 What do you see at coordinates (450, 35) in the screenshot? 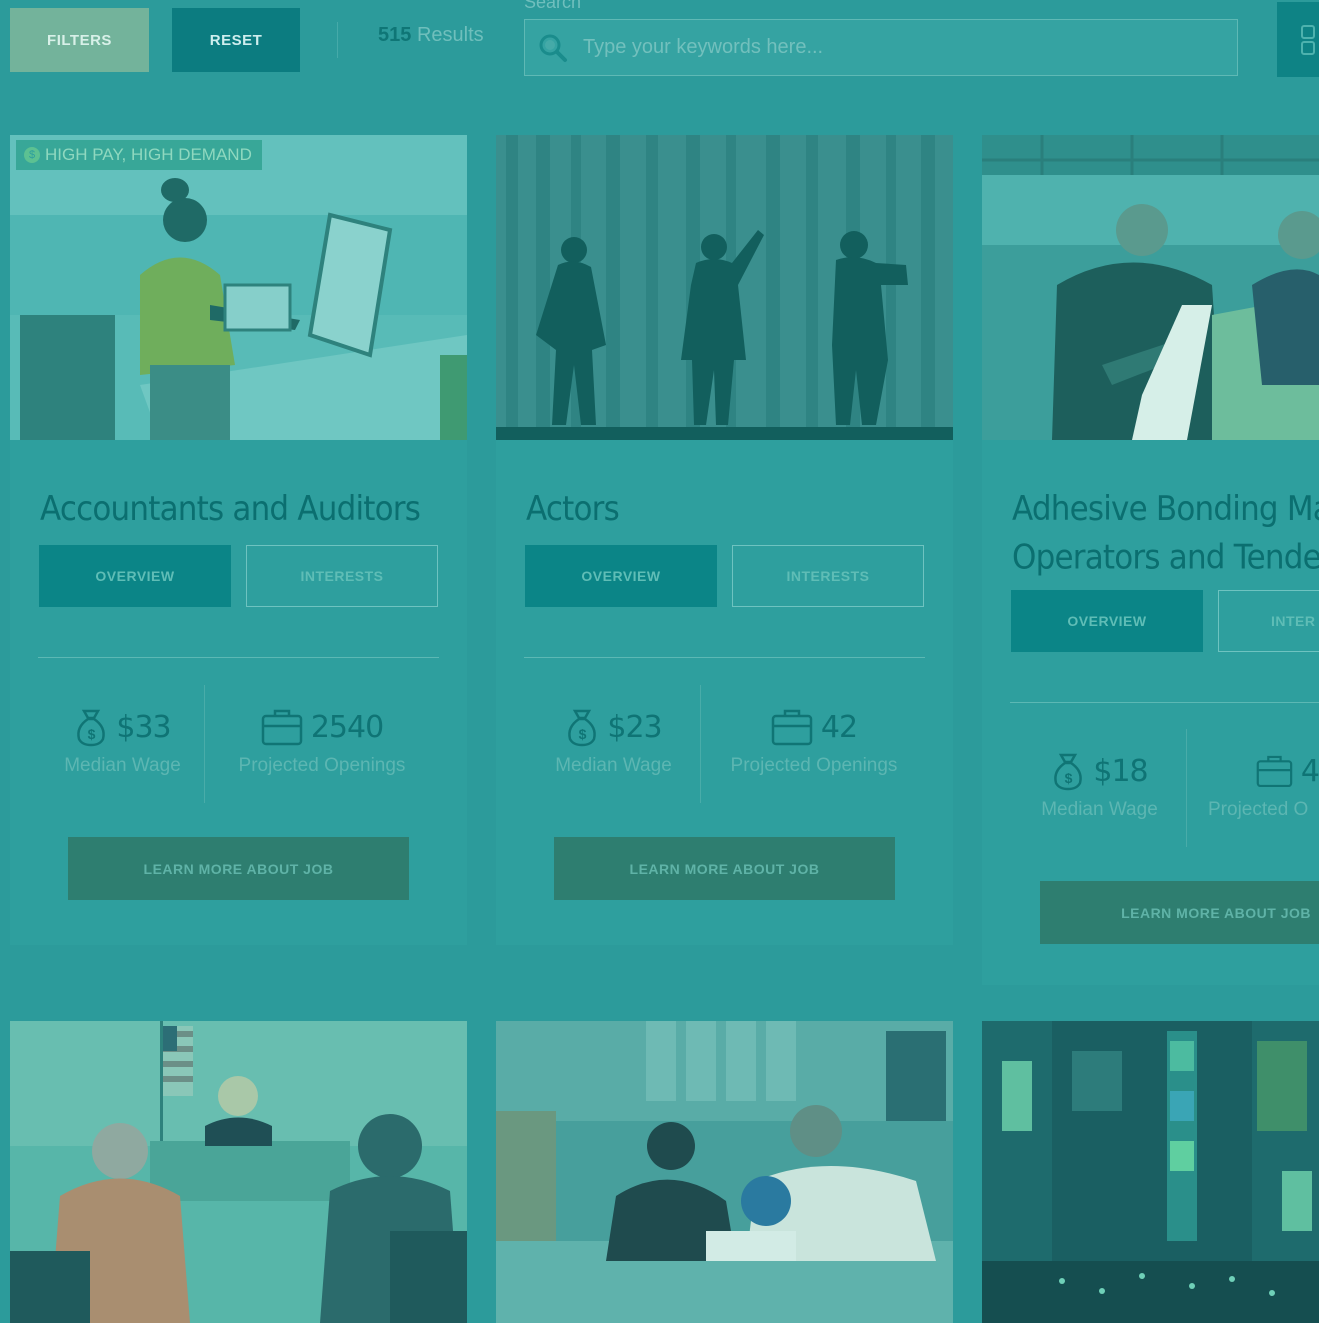
I see `results-label: Results` at bounding box center [450, 35].